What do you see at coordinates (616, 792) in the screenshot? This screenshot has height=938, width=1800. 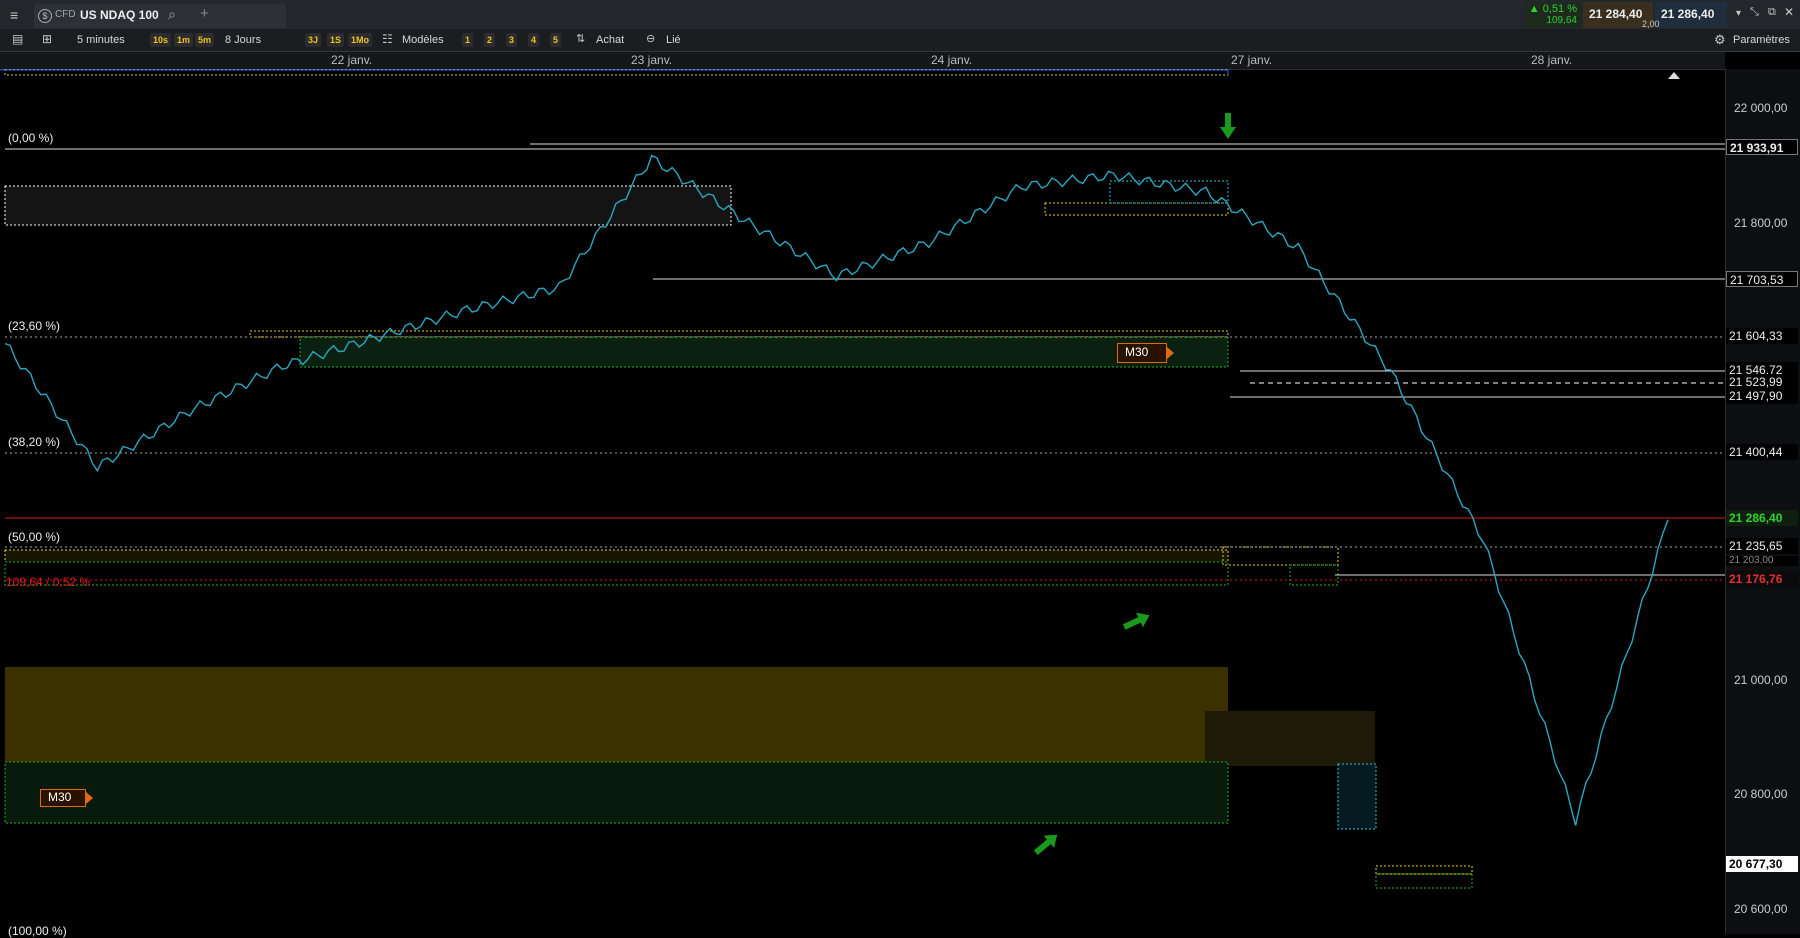 I see `demand-zone-green` at bounding box center [616, 792].